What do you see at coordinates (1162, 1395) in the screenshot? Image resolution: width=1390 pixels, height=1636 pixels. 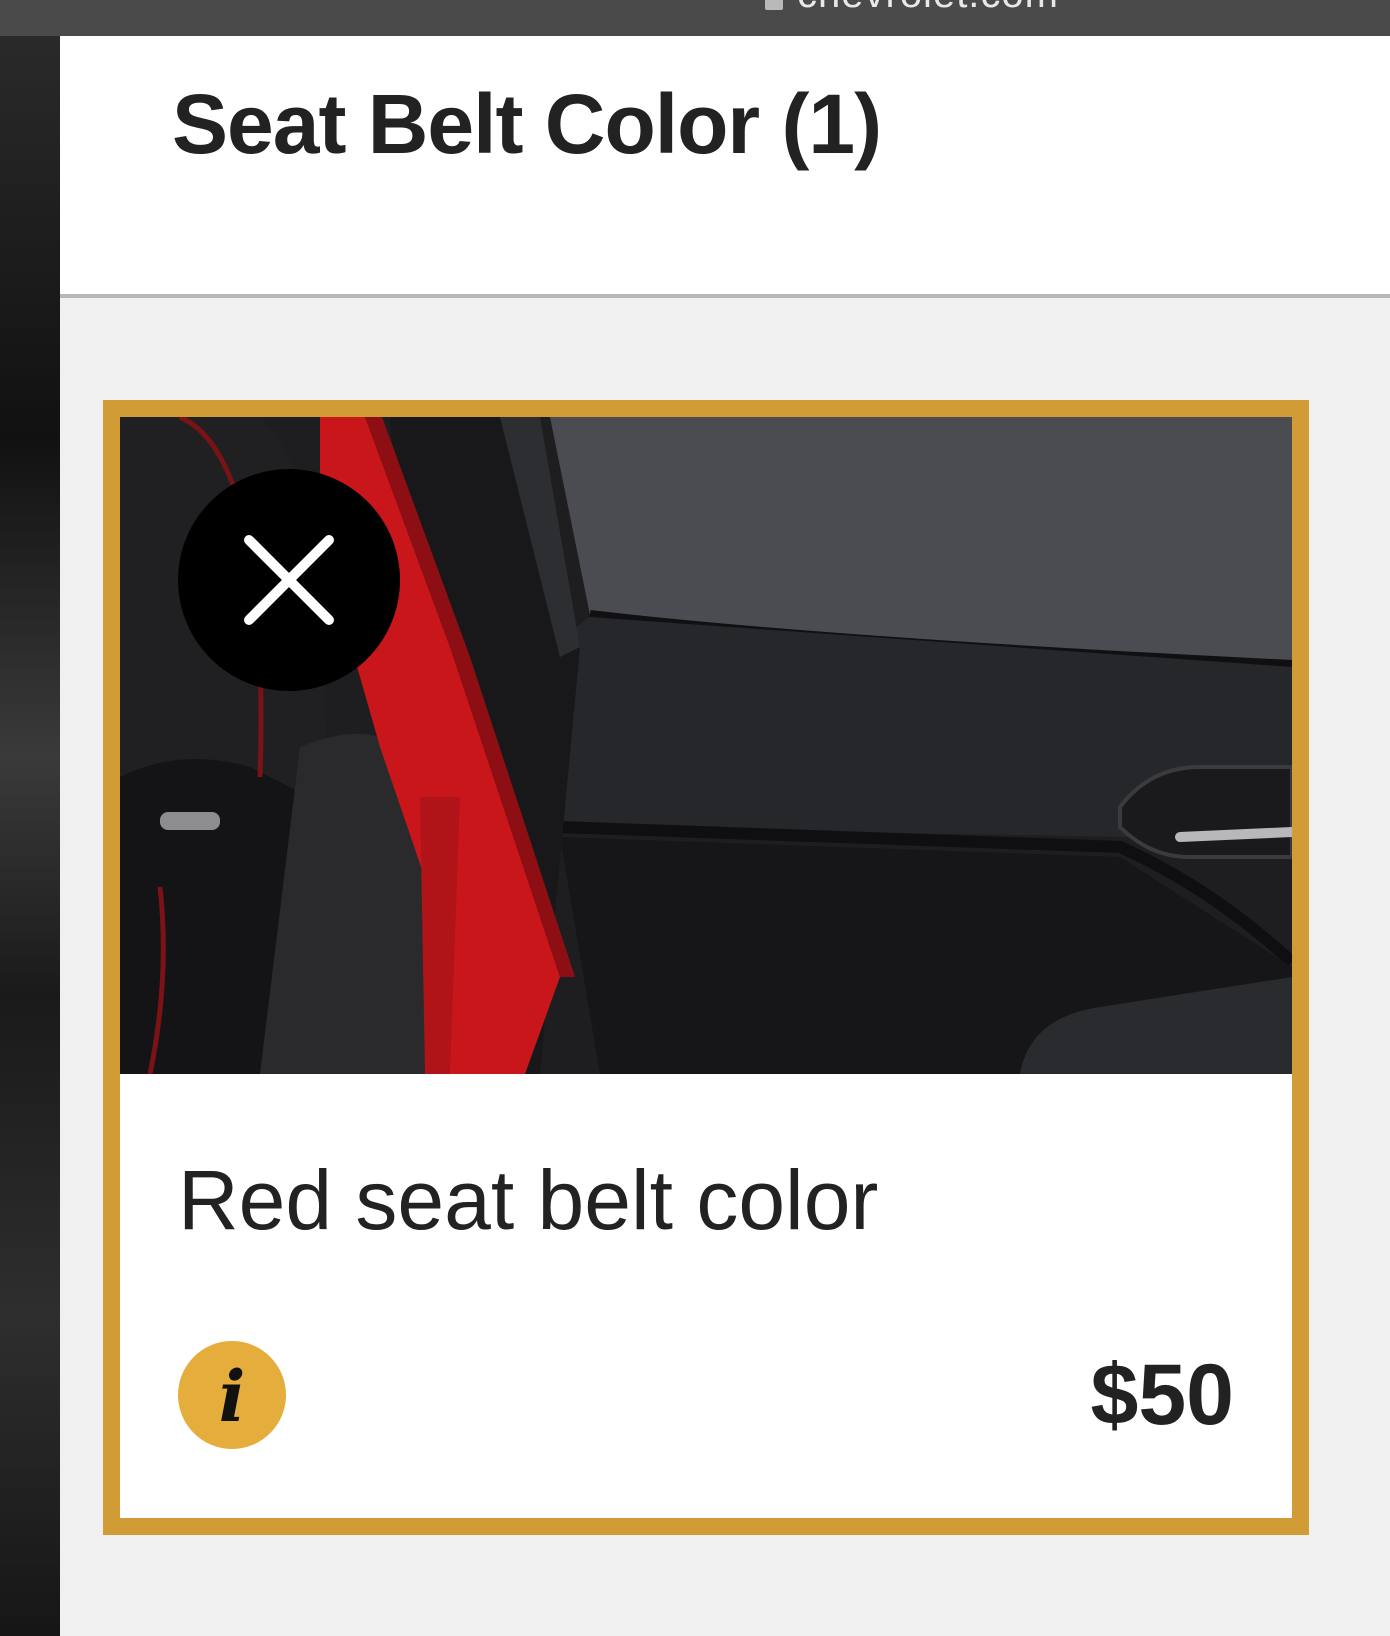 I see `option-price: $50` at bounding box center [1162, 1395].